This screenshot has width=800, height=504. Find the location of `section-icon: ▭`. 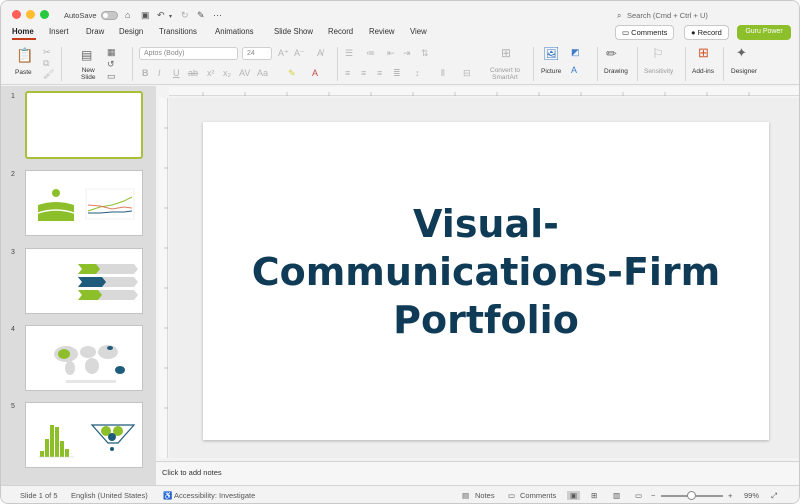

section-icon: ▭ is located at coordinates (111, 76).